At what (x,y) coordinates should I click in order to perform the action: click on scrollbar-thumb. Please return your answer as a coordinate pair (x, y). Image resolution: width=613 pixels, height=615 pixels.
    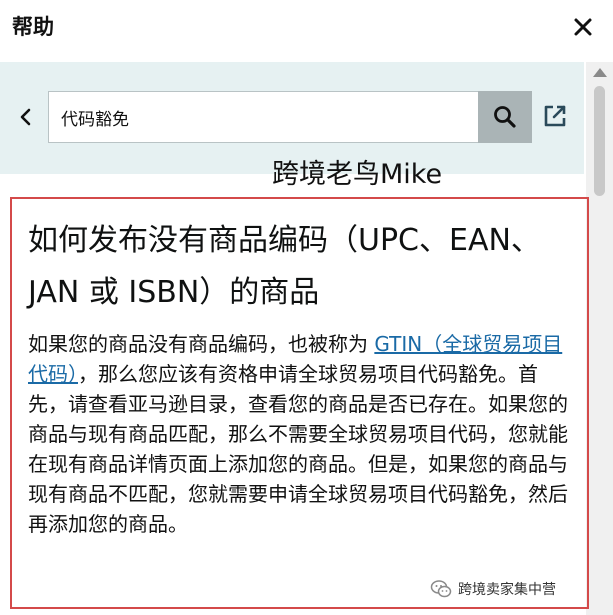
    Looking at the image, I should click on (599, 141).